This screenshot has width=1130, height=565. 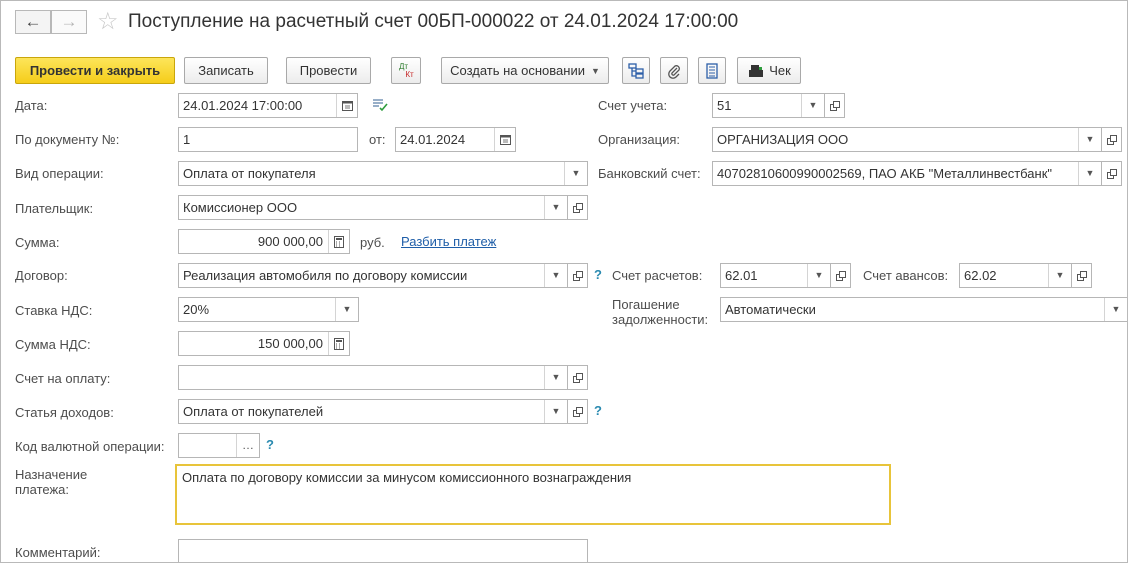 What do you see at coordinates (51, 474) in the screenshot?
I see `purpose-label-1: Назначение` at bounding box center [51, 474].